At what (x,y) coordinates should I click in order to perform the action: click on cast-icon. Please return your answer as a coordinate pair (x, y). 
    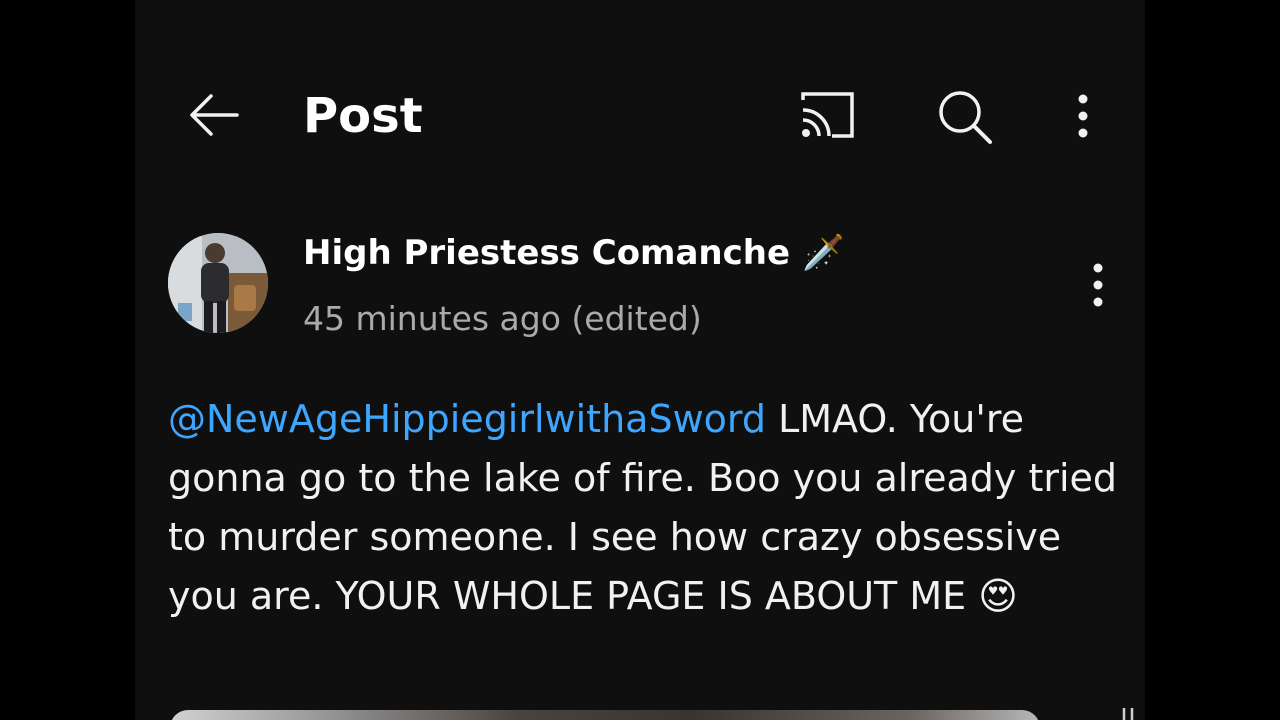
    Looking at the image, I should click on (827, 115).